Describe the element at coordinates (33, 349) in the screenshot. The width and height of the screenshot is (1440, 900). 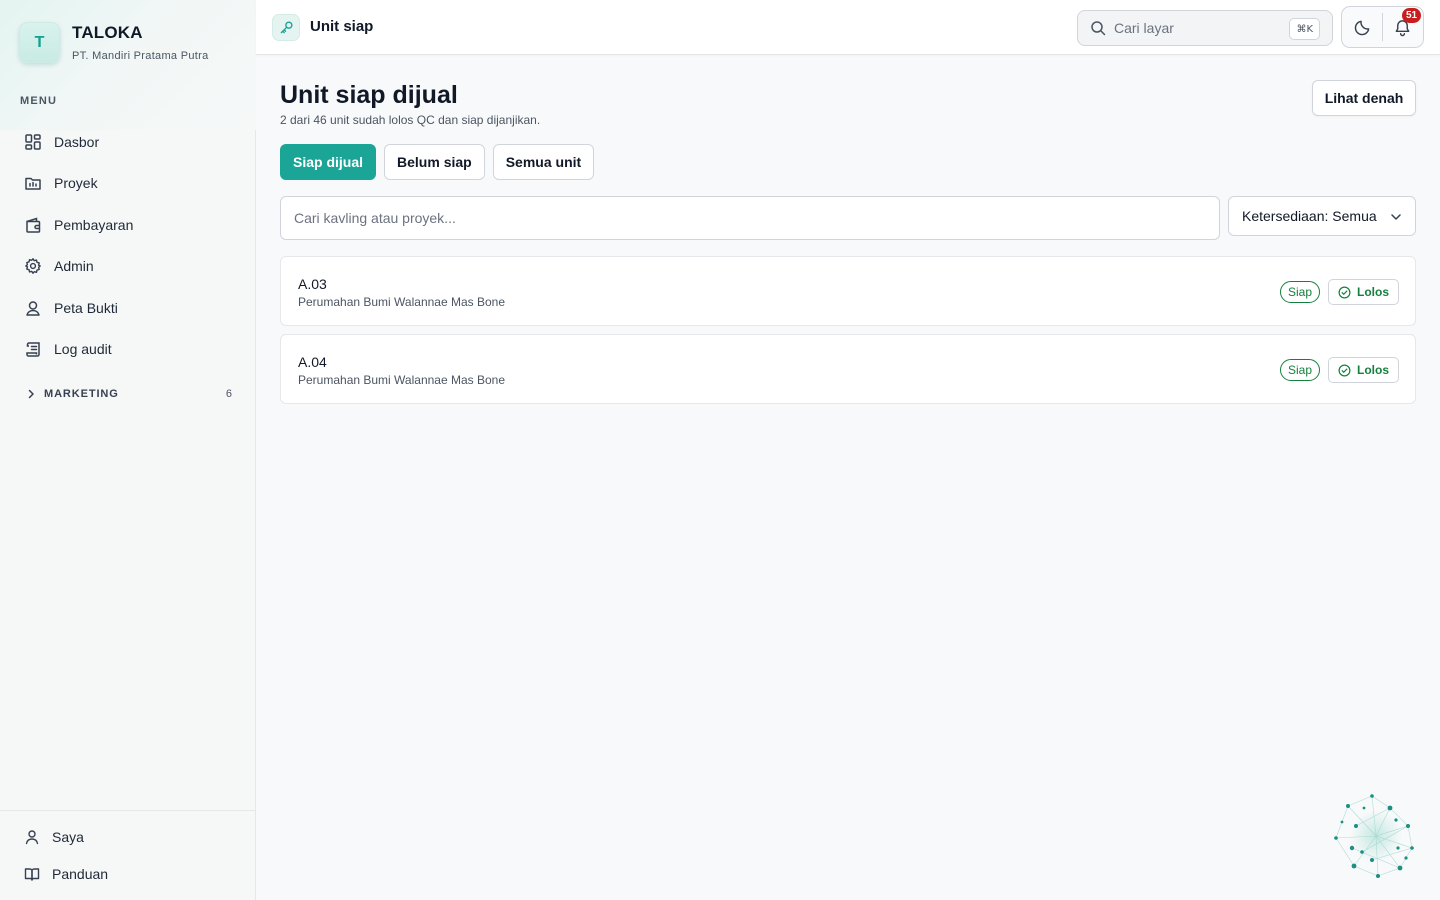
I see `scroll-icon` at that location.